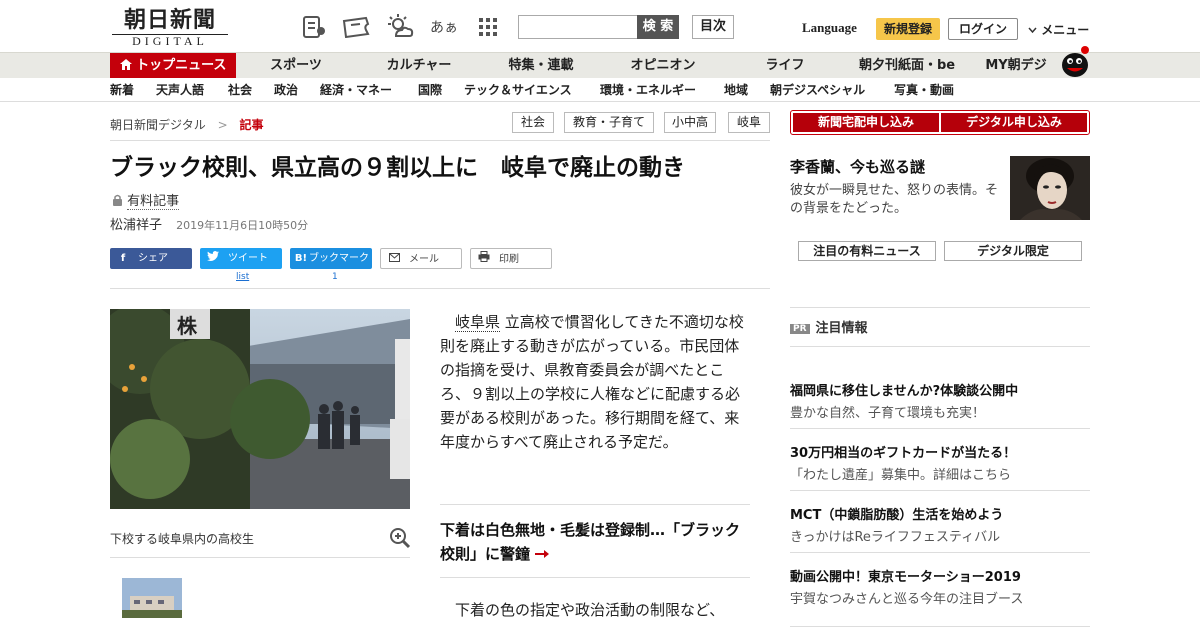  Describe the element at coordinates (1013, 251) in the screenshot. I see `digital-only-button: デジタル限定` at that location.